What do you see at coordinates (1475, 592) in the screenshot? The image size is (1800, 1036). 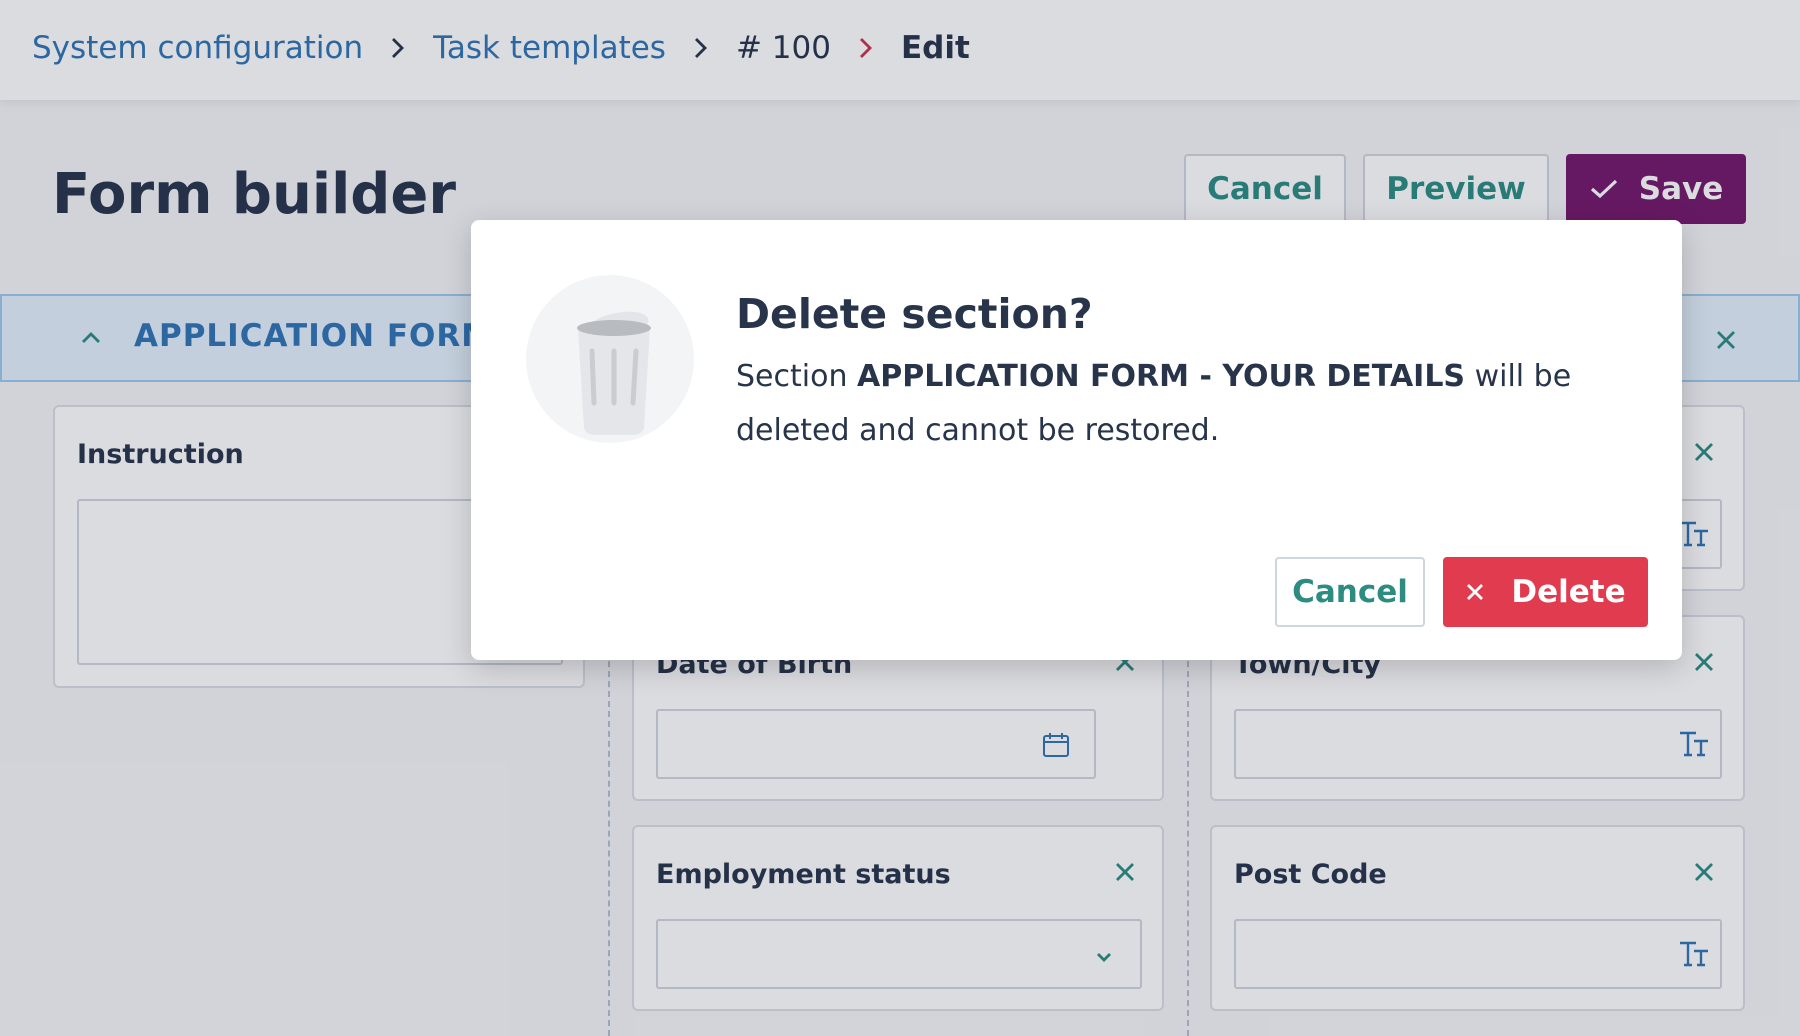 I see `close-icon` at bounding box center [1475, 592].